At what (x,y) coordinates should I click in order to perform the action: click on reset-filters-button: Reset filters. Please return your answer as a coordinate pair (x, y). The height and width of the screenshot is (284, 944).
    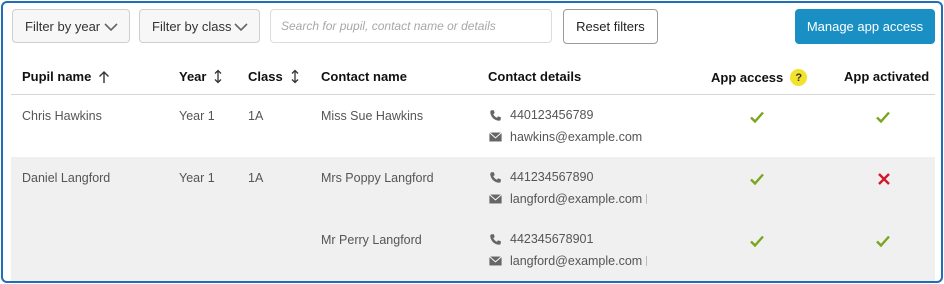
    Looking at the image, I should click on (610, 26).